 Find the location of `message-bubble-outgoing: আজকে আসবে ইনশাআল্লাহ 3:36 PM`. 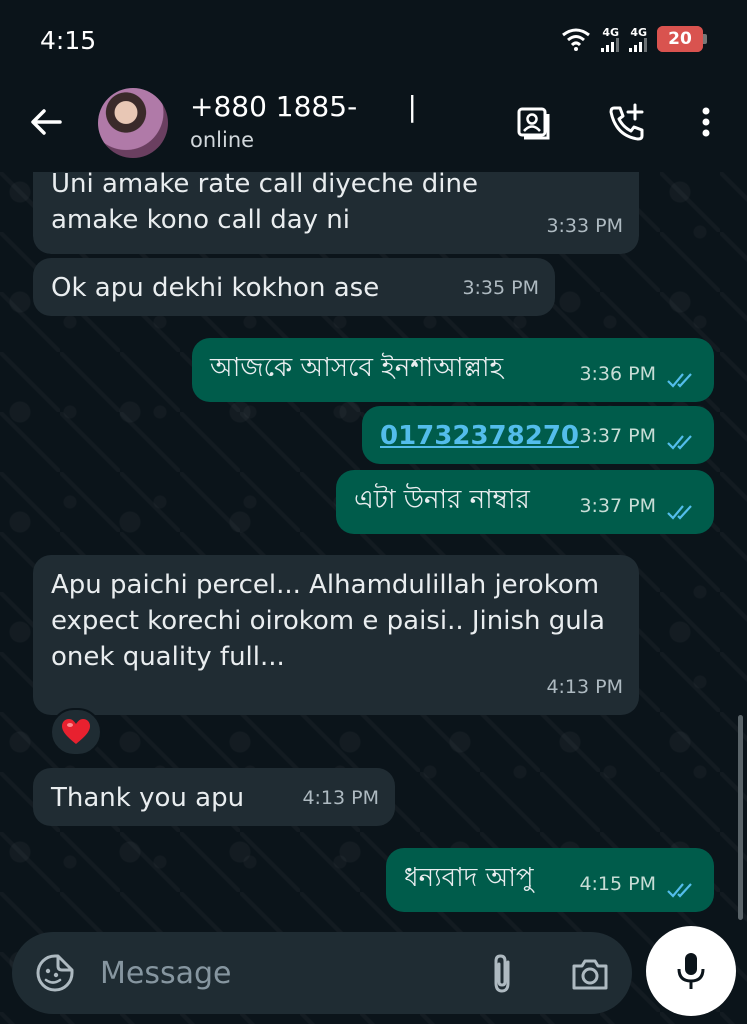

message-bubble-outgoing: আজকে আসবে ইনশাআল্লাহ 3:36 PM is located at coordinates (453, 370).